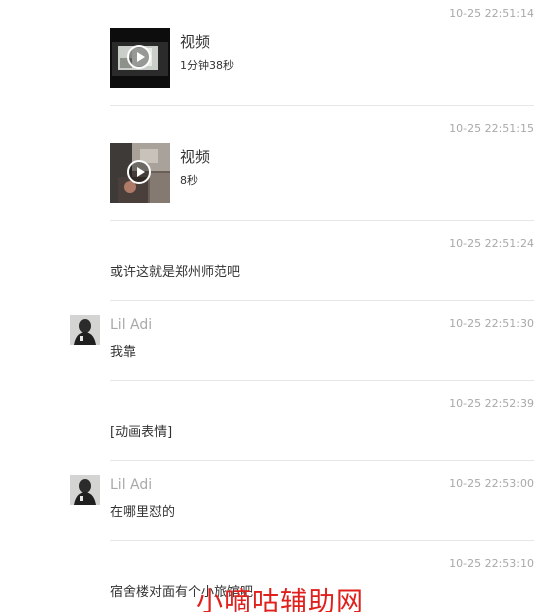 This screenshot has width=558, height=612. I want to click on message-text: [动画表情], so click(141, 432).